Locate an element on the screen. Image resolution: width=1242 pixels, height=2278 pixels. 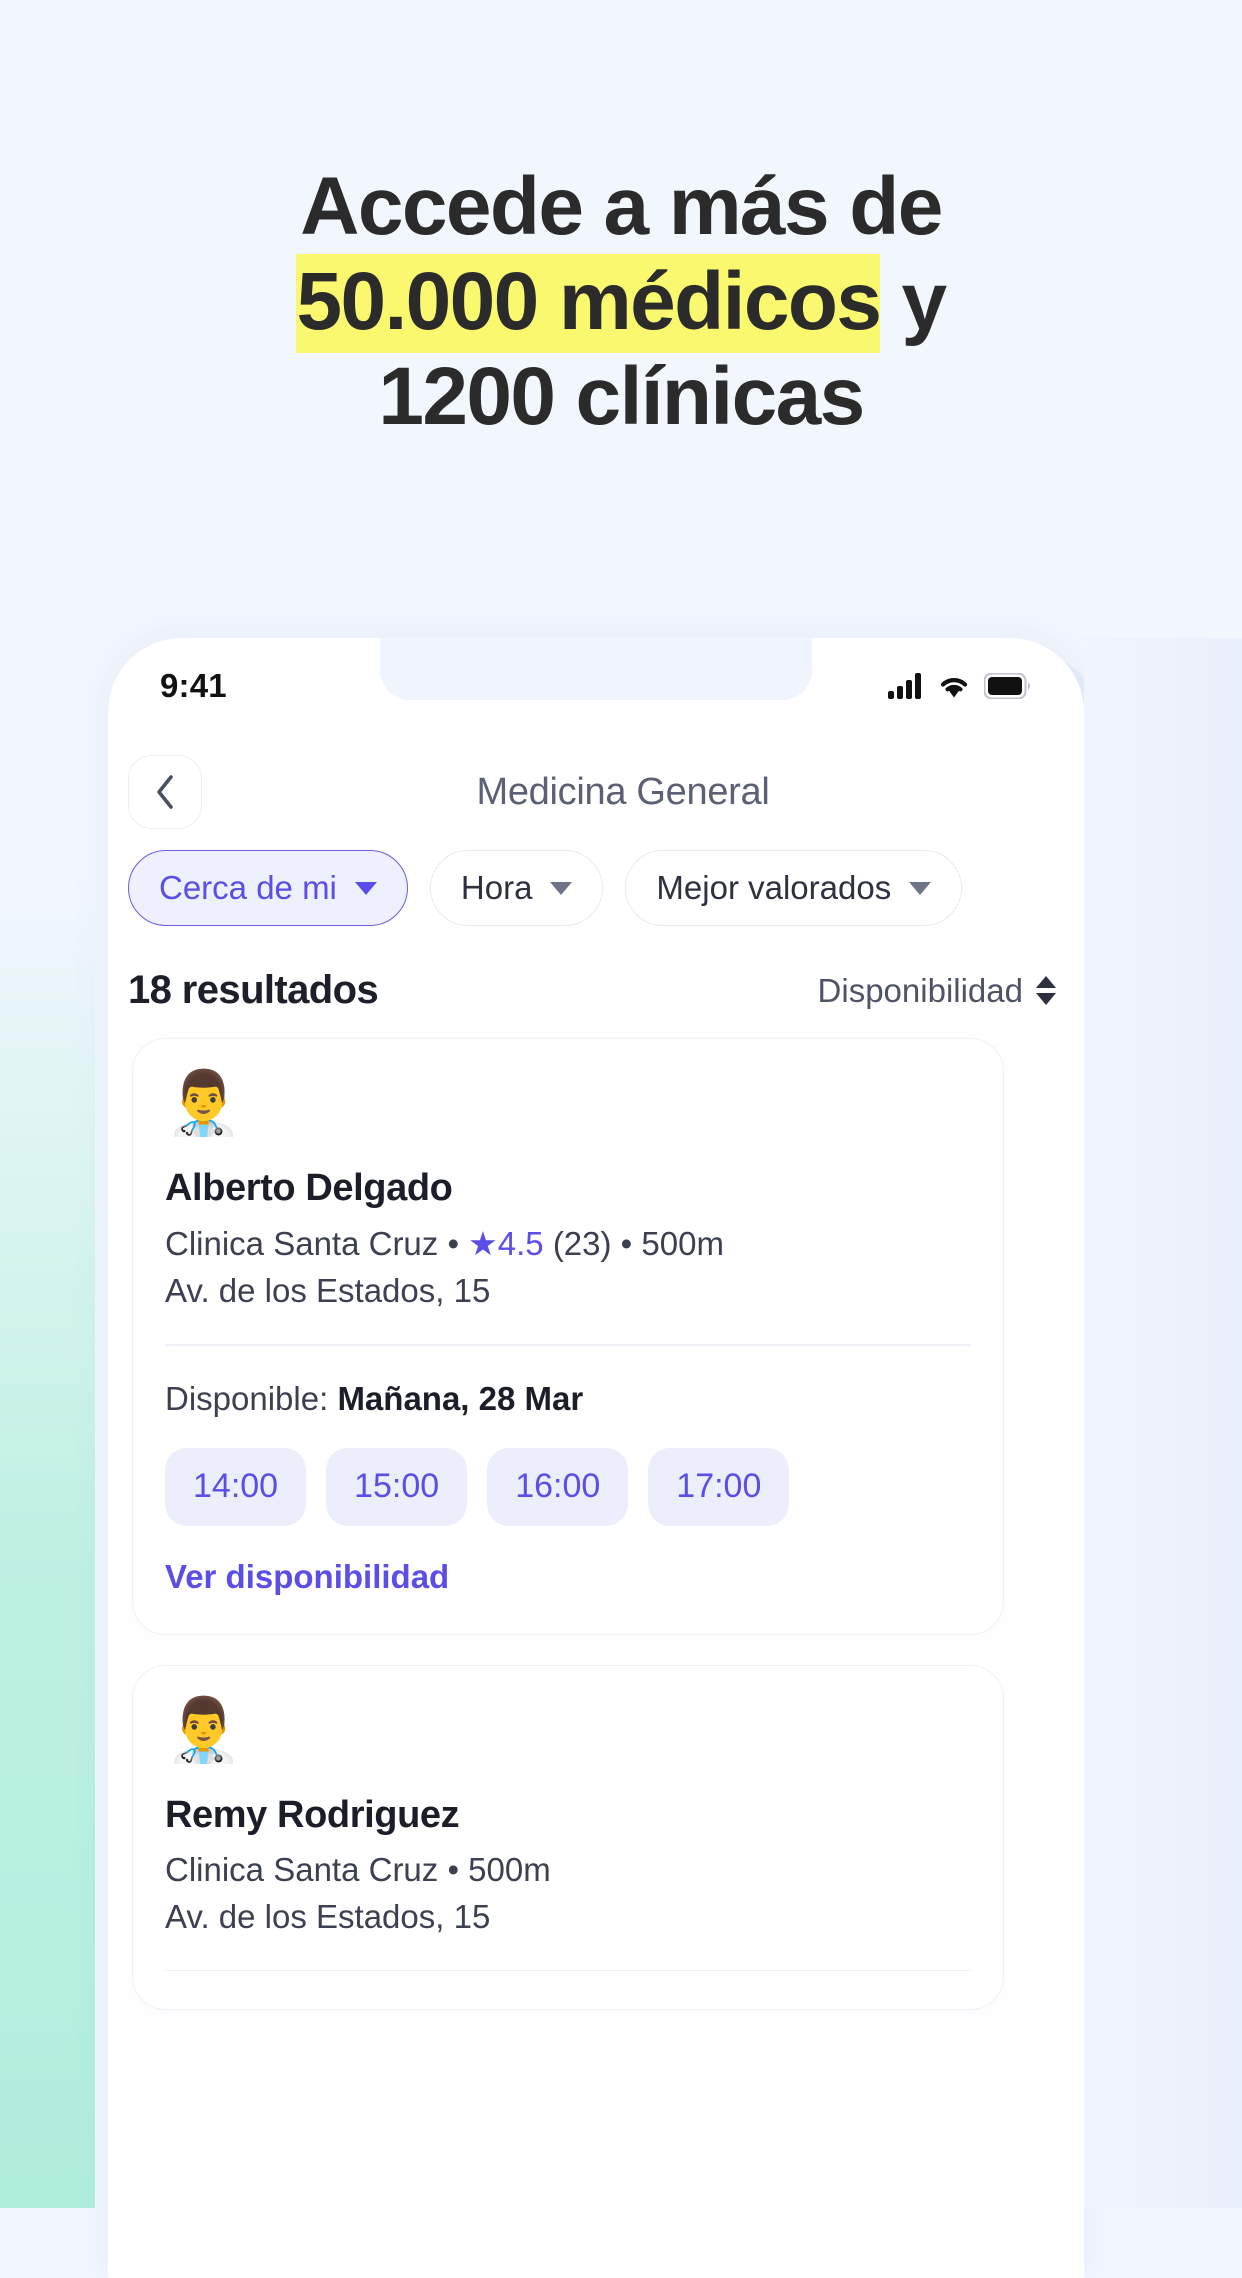
time-slot: 16:00 is located at coordinates (558, 1486).